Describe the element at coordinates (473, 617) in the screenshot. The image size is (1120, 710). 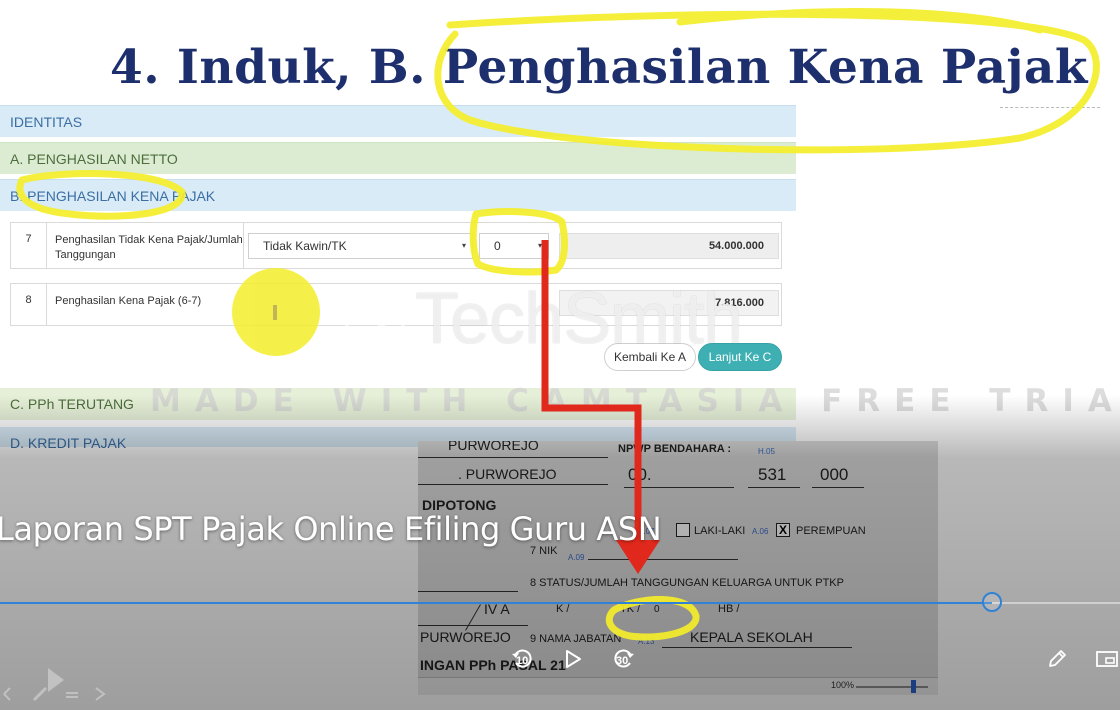
I see `doc-slash` at that location.